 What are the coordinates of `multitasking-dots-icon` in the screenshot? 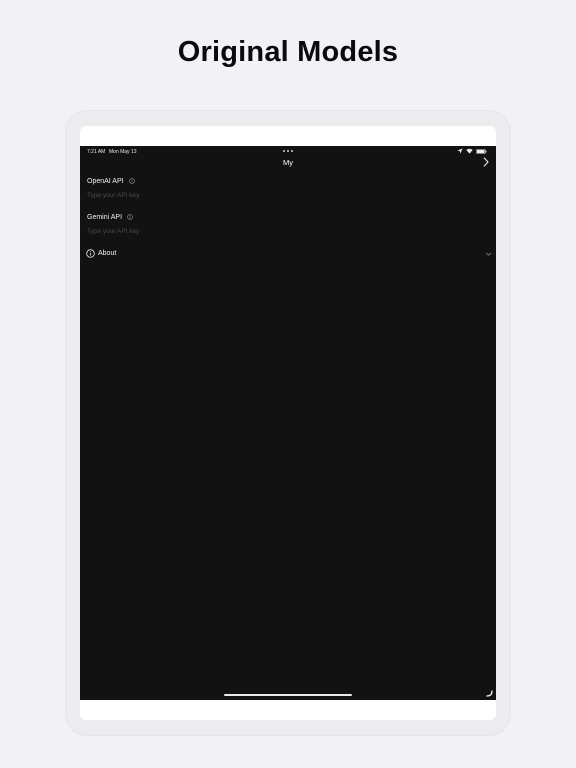 It's located at (288, 151).